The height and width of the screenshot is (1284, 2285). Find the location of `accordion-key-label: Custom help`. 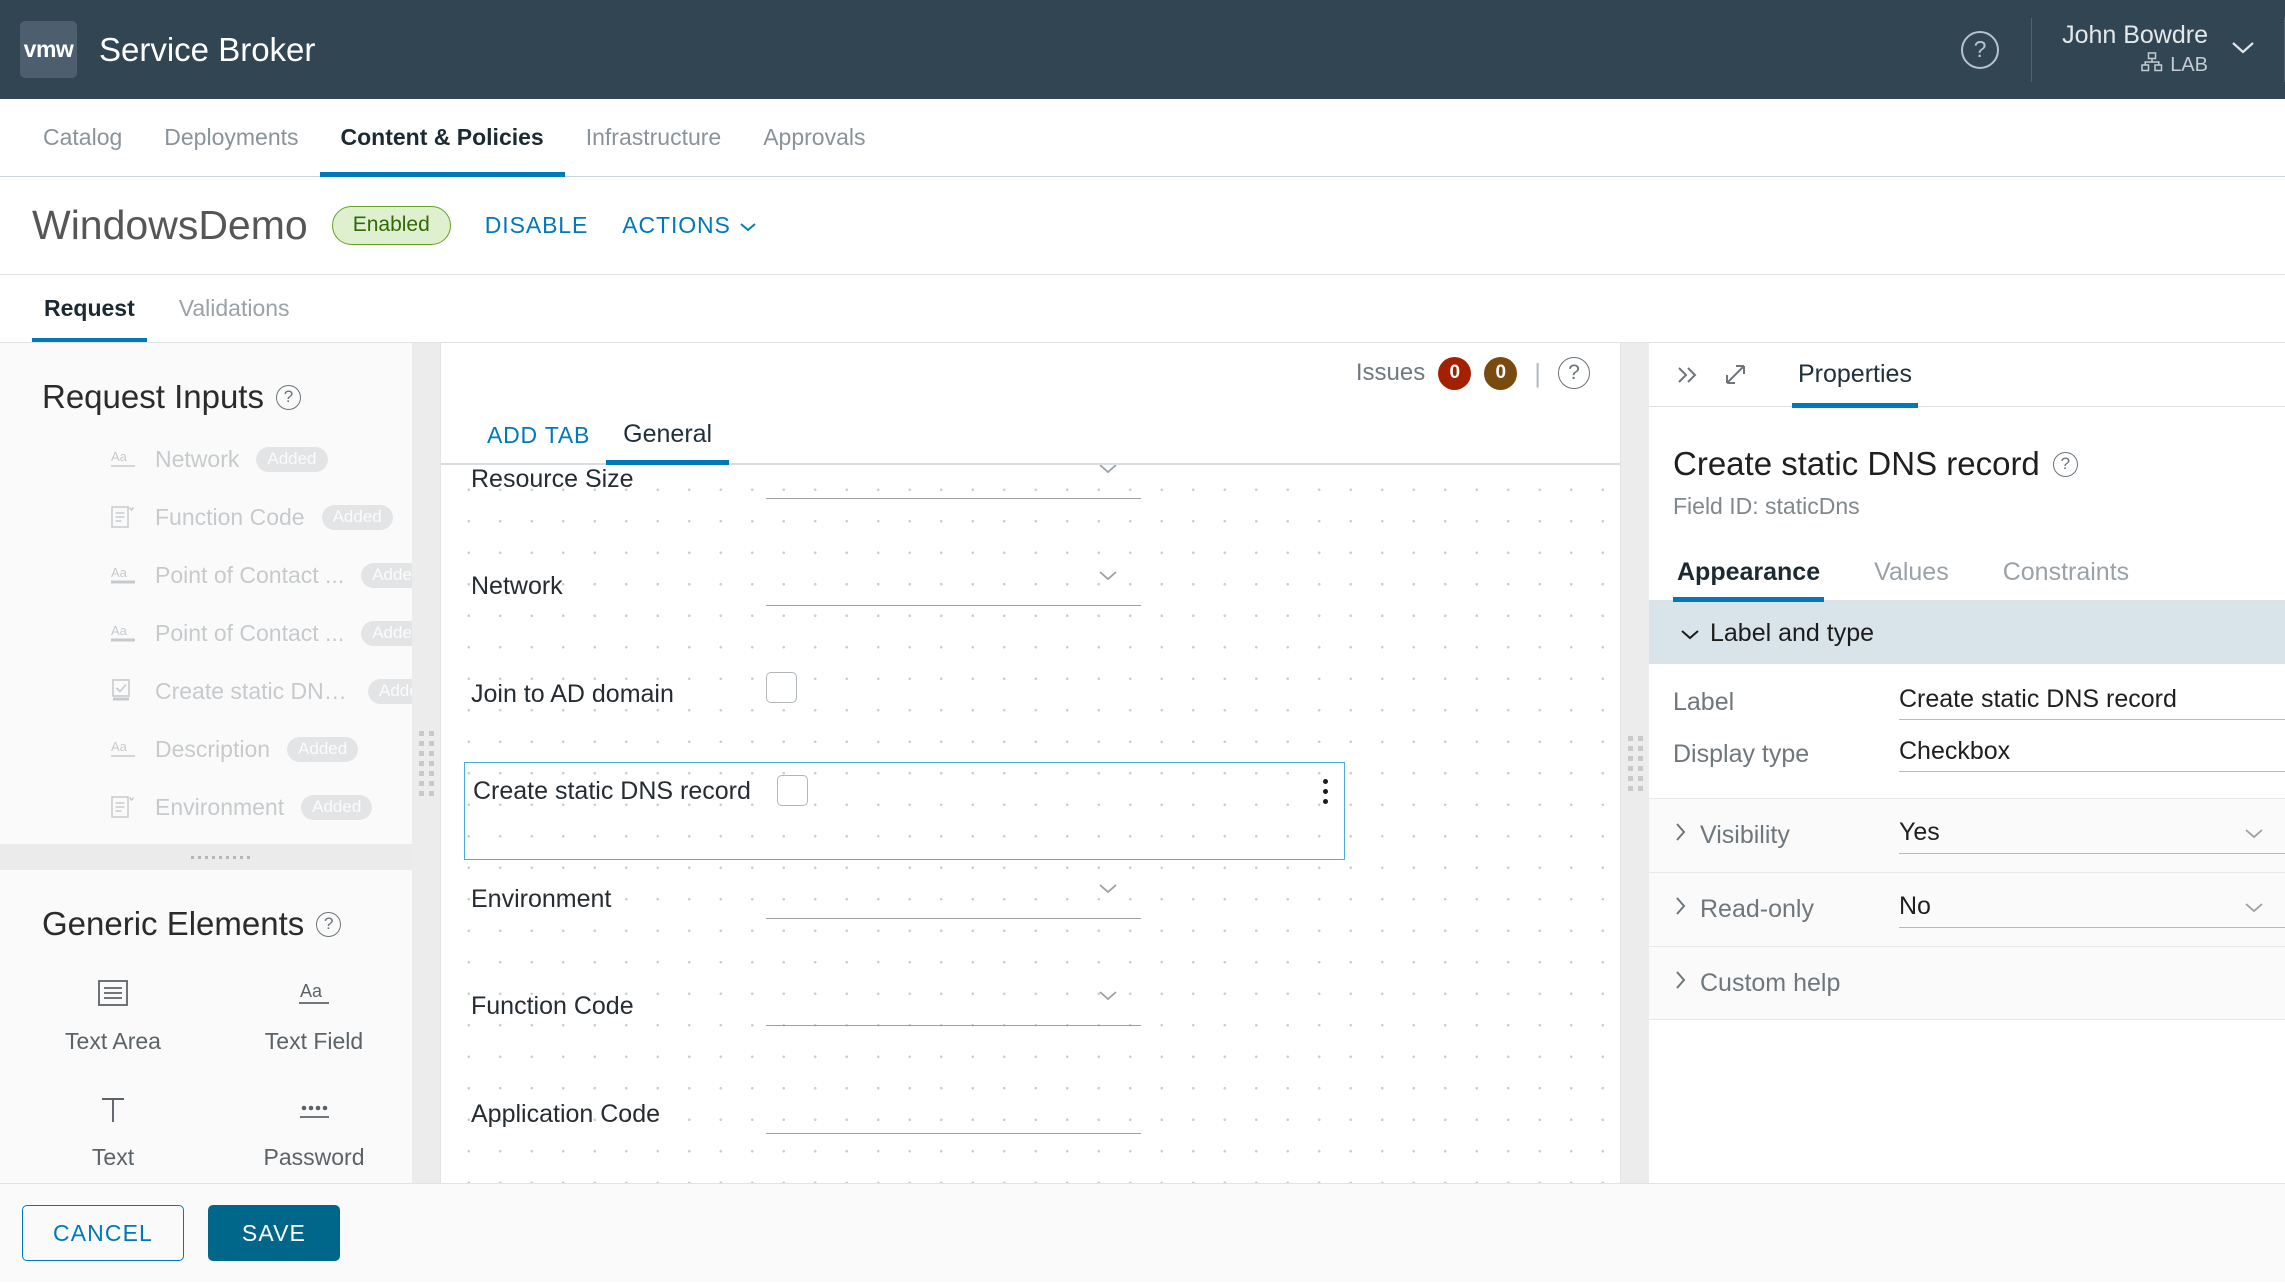

accordion-key-label: Custom help is located at coordinates (1770, 982).